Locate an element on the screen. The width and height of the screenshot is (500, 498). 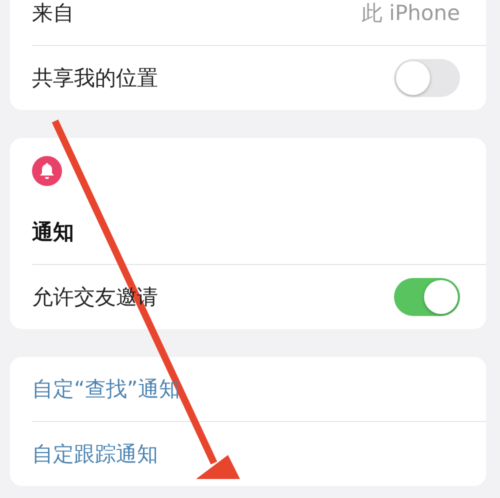
section-title: 通知 is located at coordinates (53, 232).